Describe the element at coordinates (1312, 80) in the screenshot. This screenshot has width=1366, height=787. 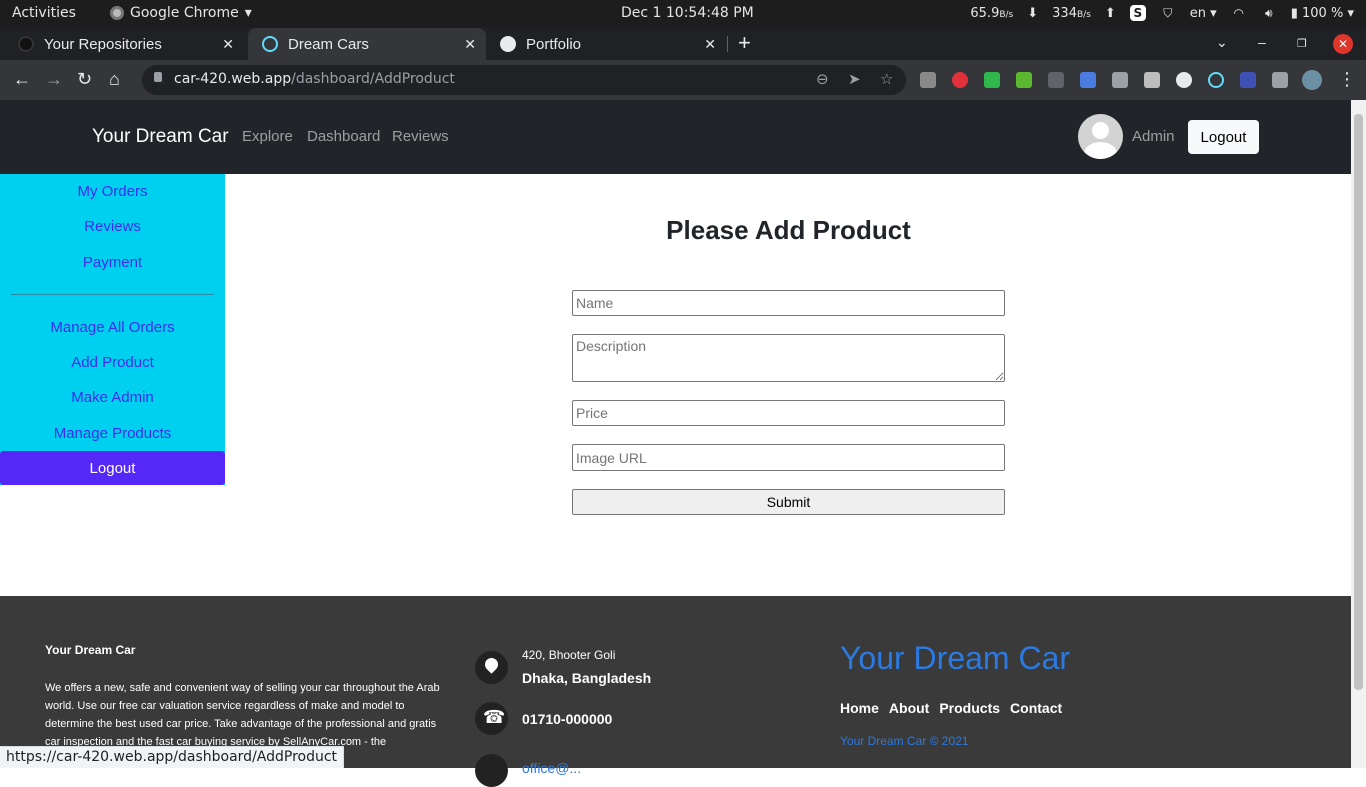
I see `profile-avatar` at that location.